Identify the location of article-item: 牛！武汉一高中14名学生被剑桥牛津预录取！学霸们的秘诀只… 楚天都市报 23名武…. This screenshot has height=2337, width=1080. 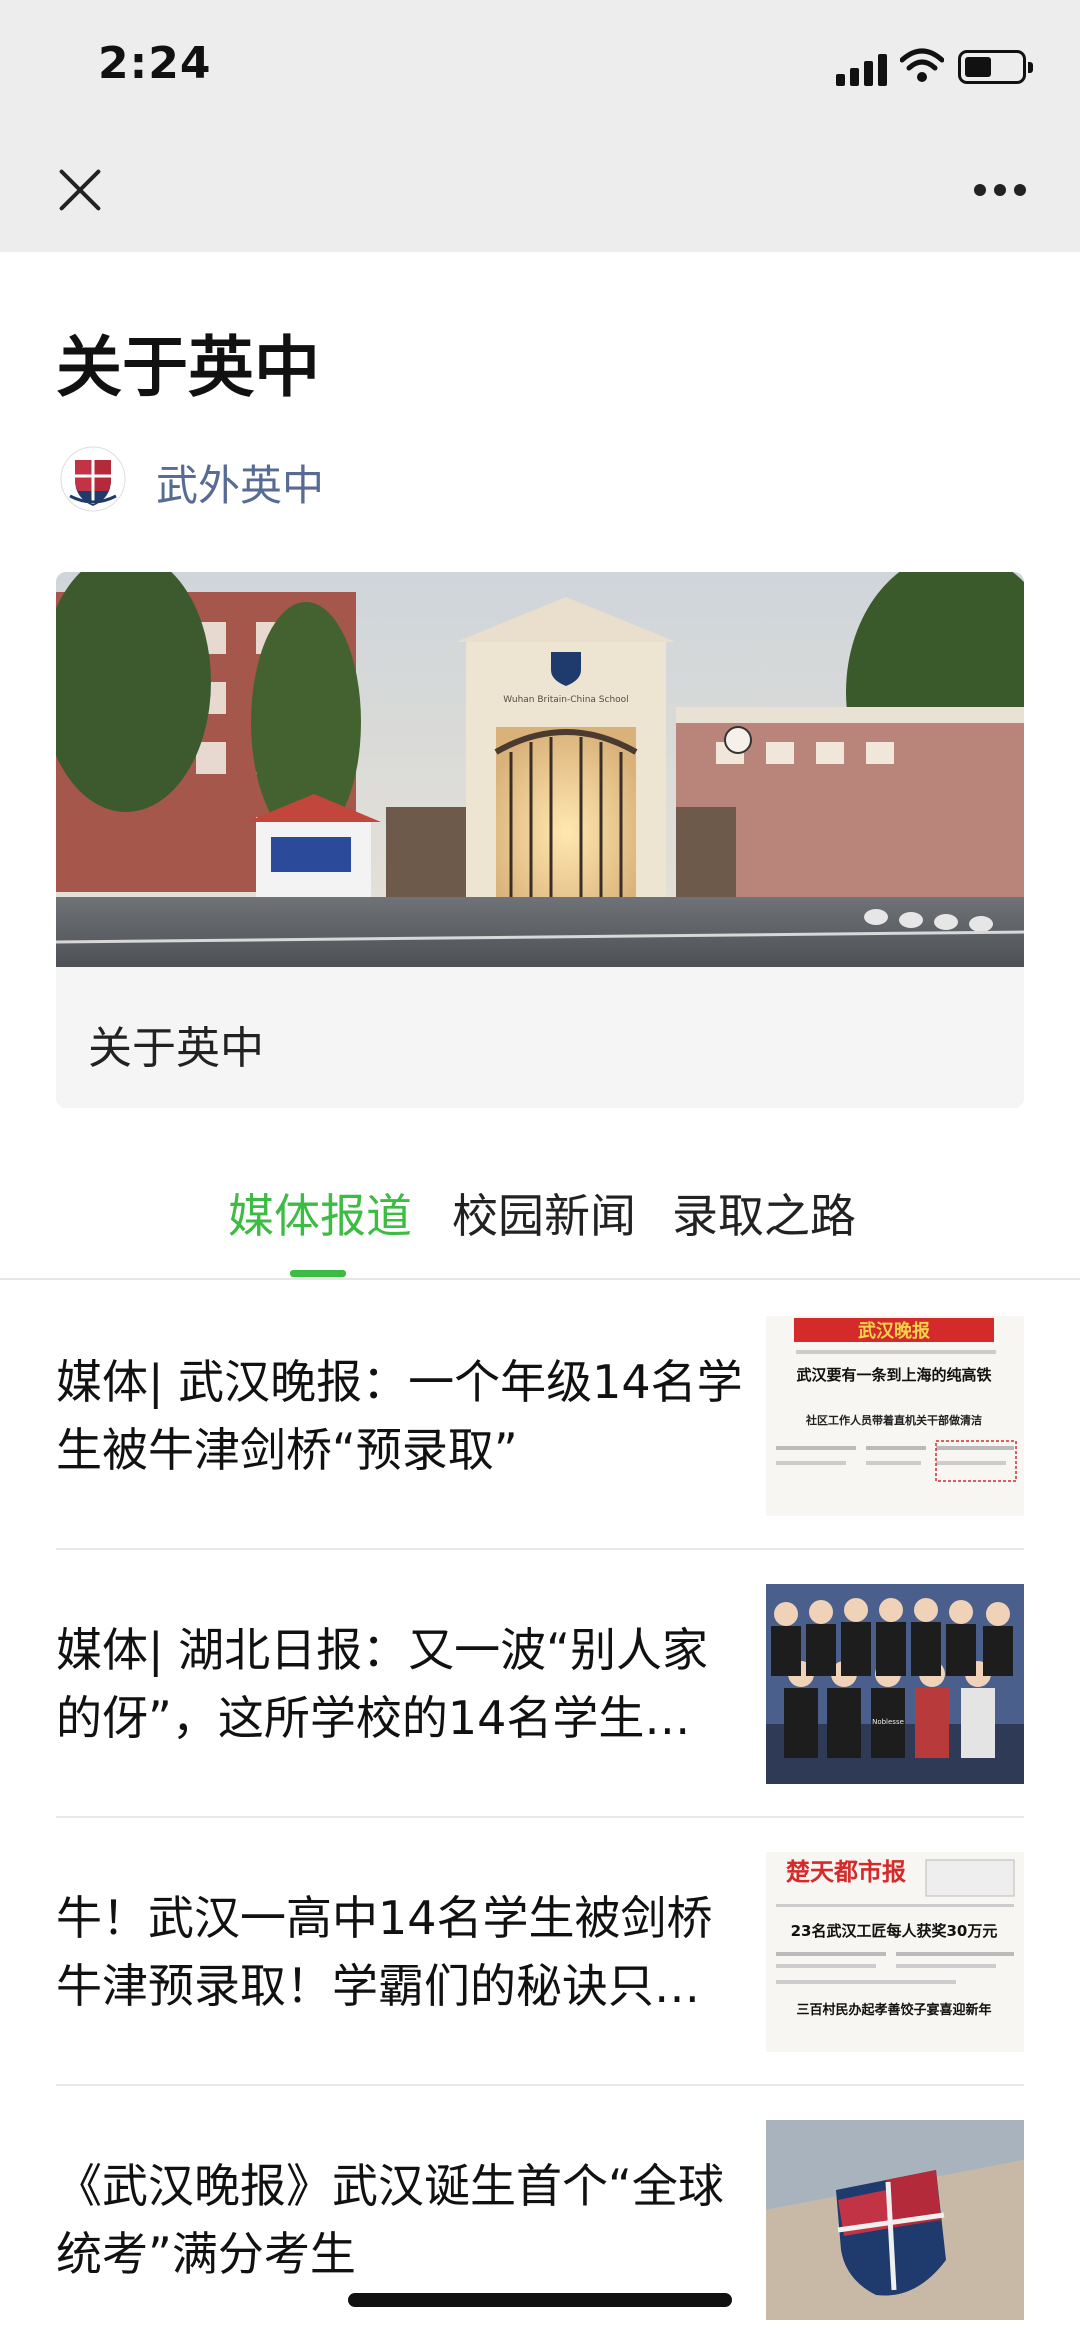
(540, 1952).